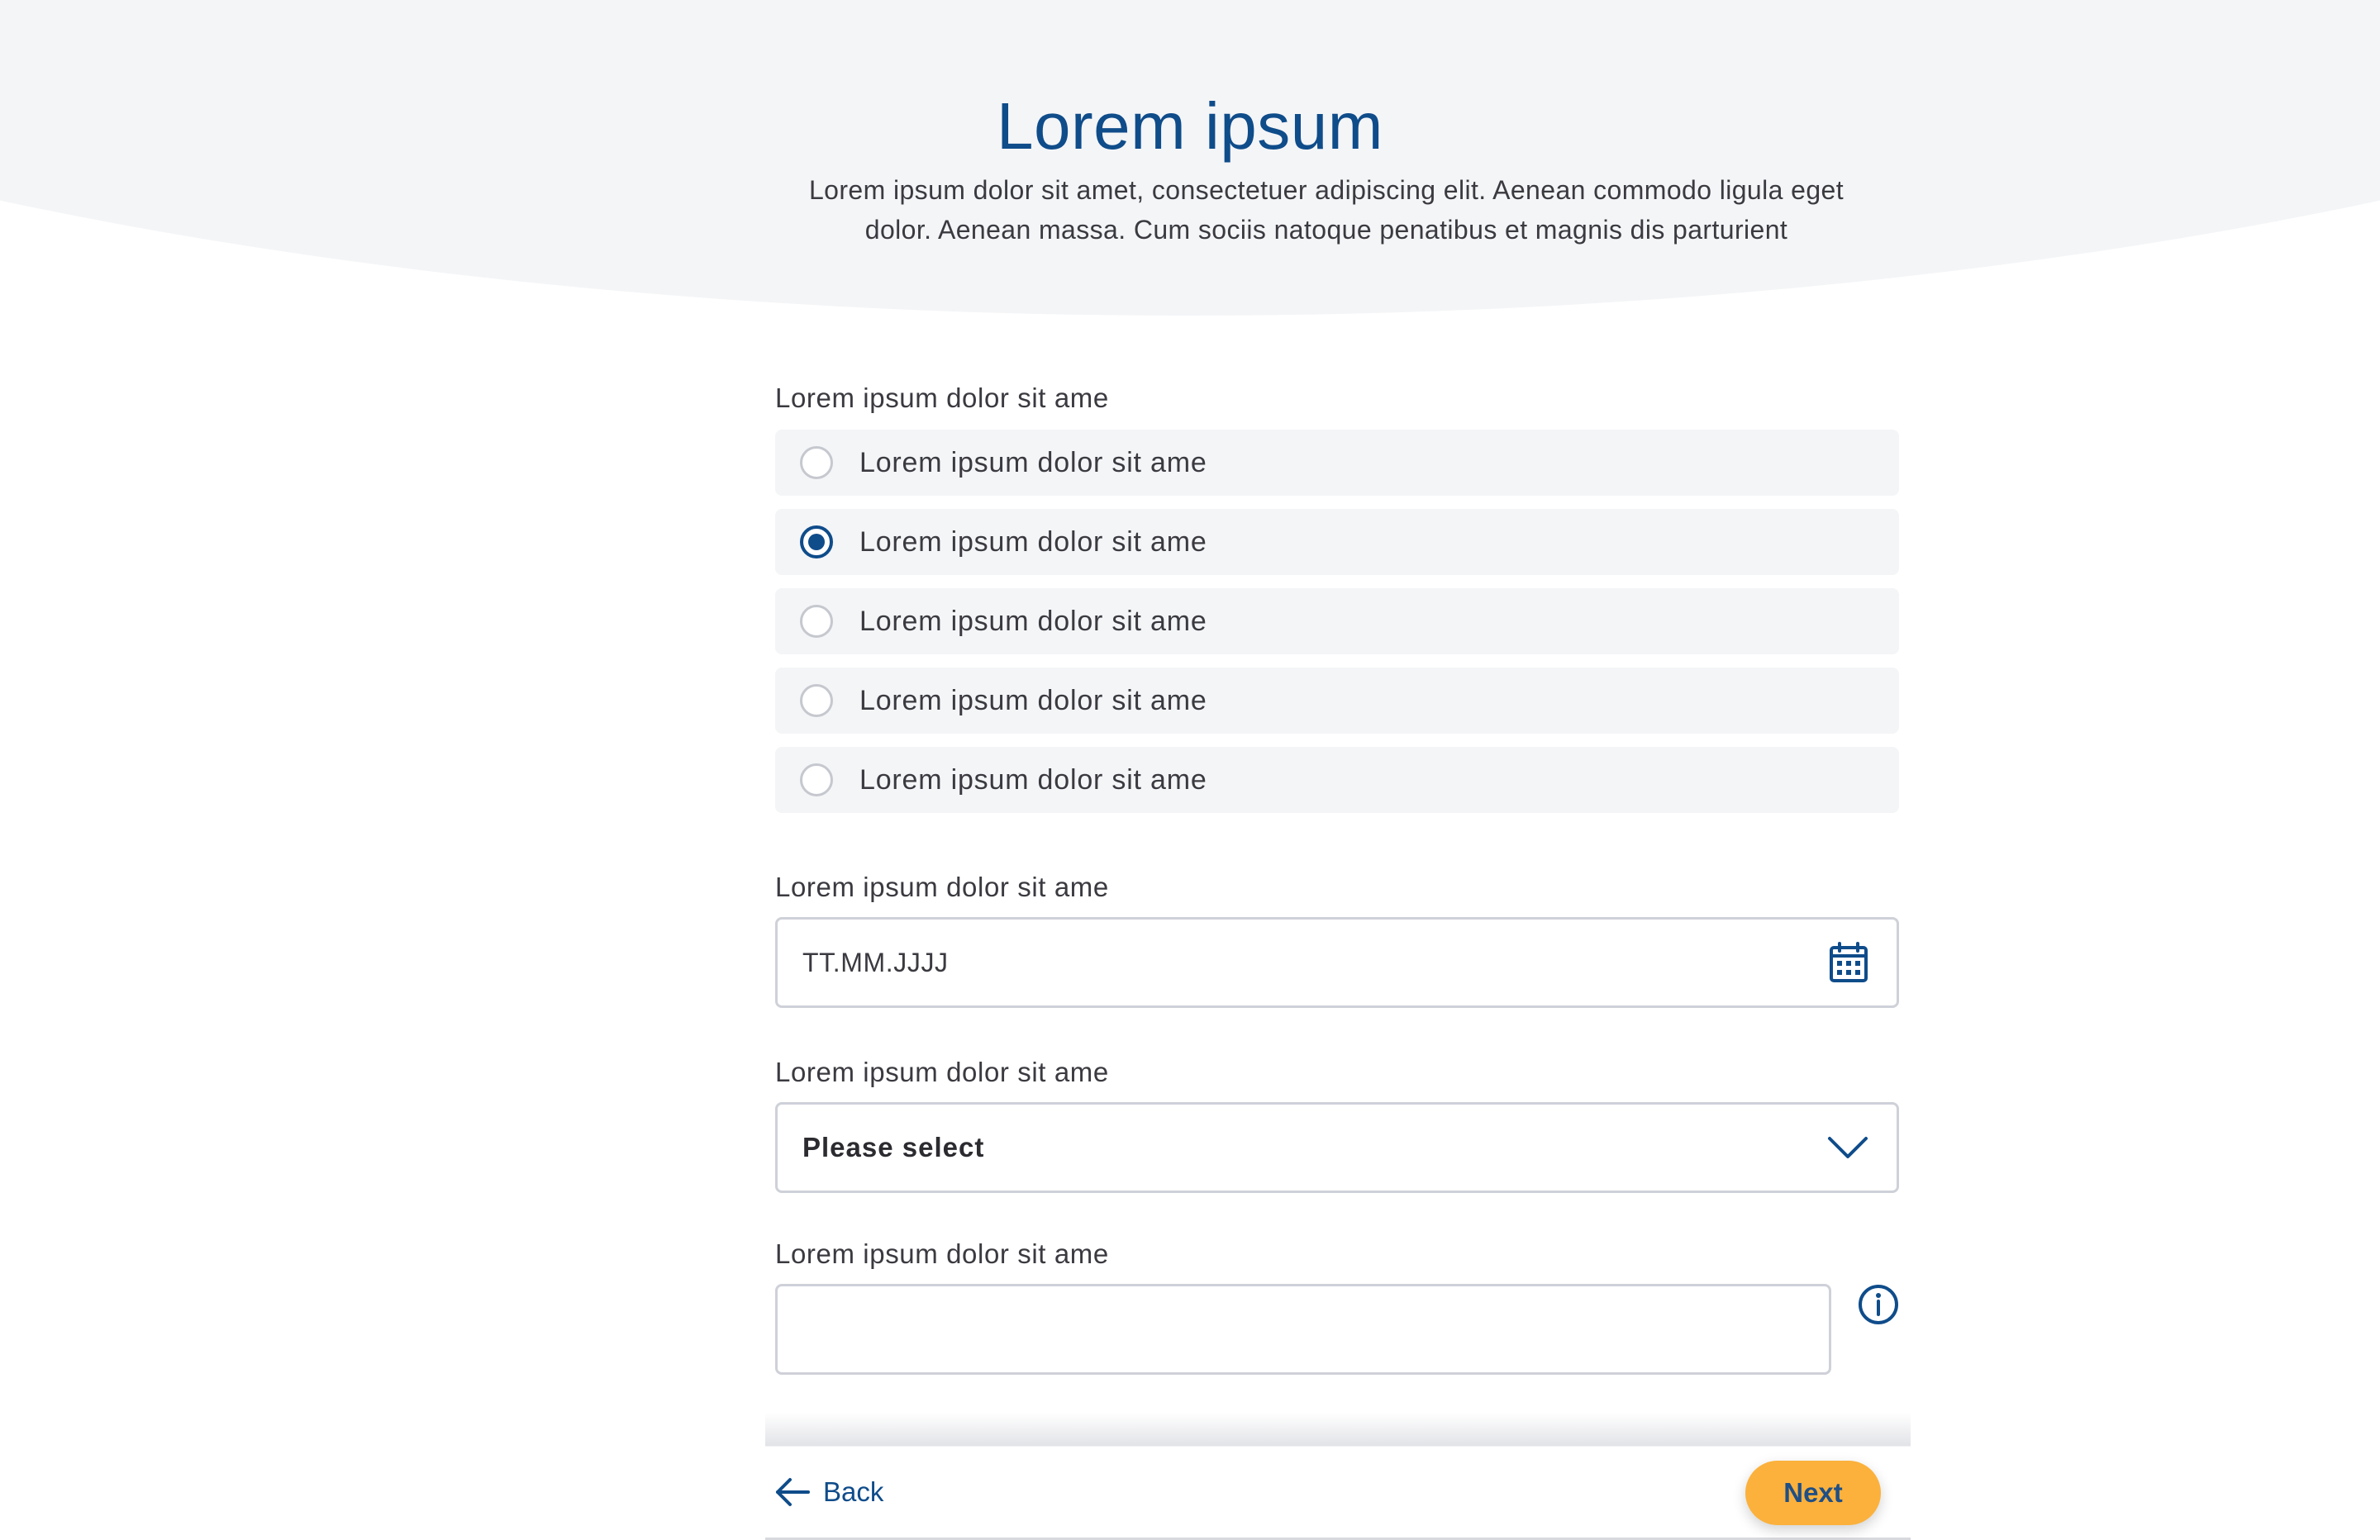 The height and width of the screenshot is (1540, 2380). I want to click on select-value: Please select, so click(893, 1147).